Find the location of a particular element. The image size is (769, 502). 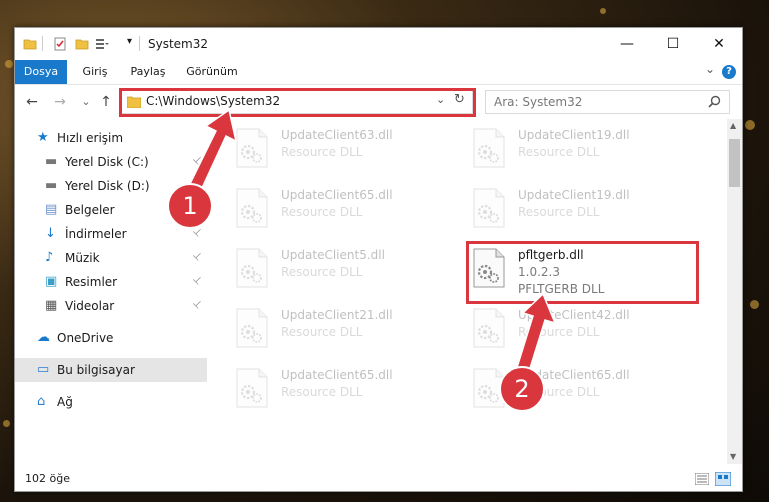

annotation-badge-1: 1 is located at coordinates (190, 206).